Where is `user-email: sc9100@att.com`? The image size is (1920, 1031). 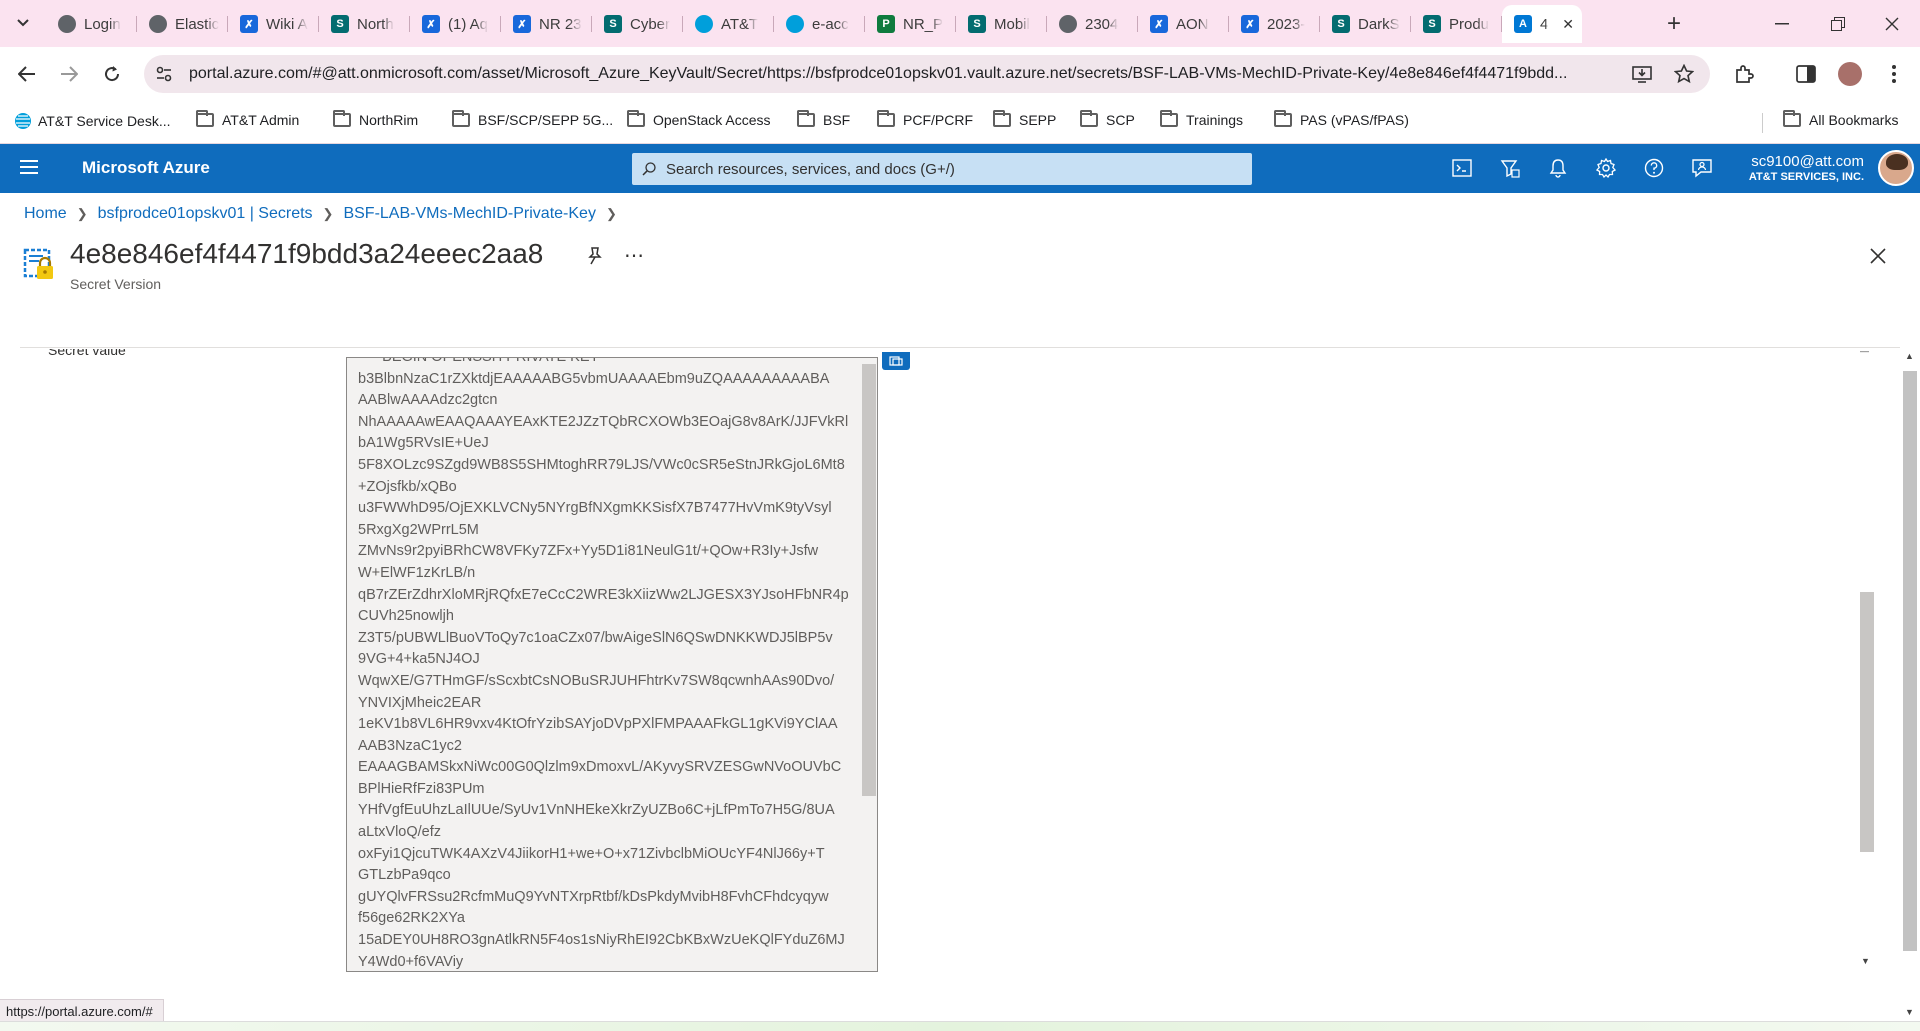 user-email: sc9100@att.com is located at coordinates (1807, 161).